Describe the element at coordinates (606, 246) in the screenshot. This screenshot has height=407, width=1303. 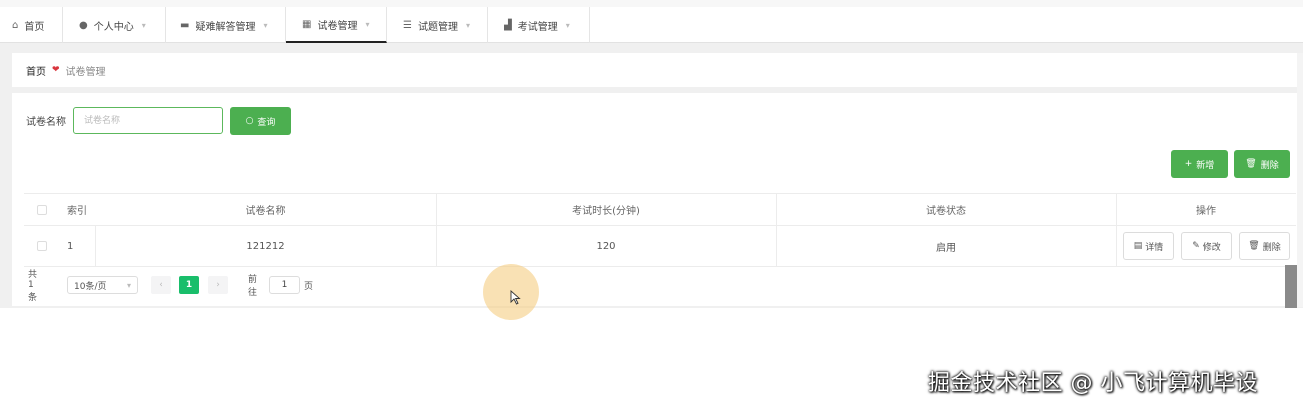
I see `row-duration: 120` at that location.